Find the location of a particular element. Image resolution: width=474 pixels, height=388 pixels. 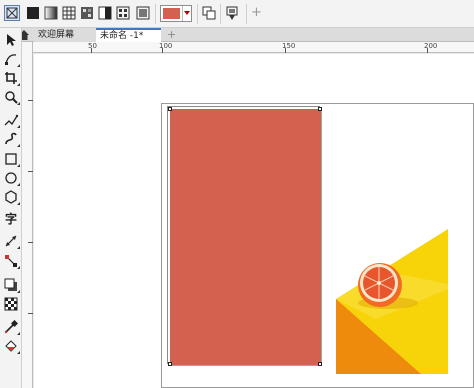

freehand-tool is located at coordinates (12, 120).